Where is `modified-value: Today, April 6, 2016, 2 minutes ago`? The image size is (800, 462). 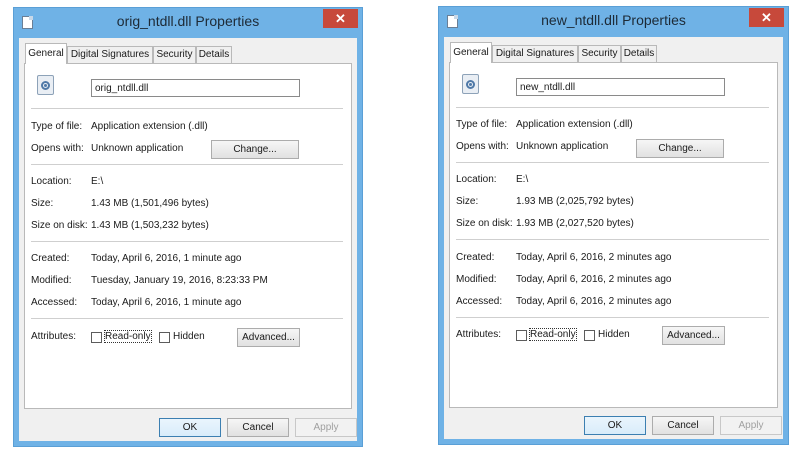
modified-value: Today, April 6, 2016, 2 minutes ago is located at coordinates (594, 279).